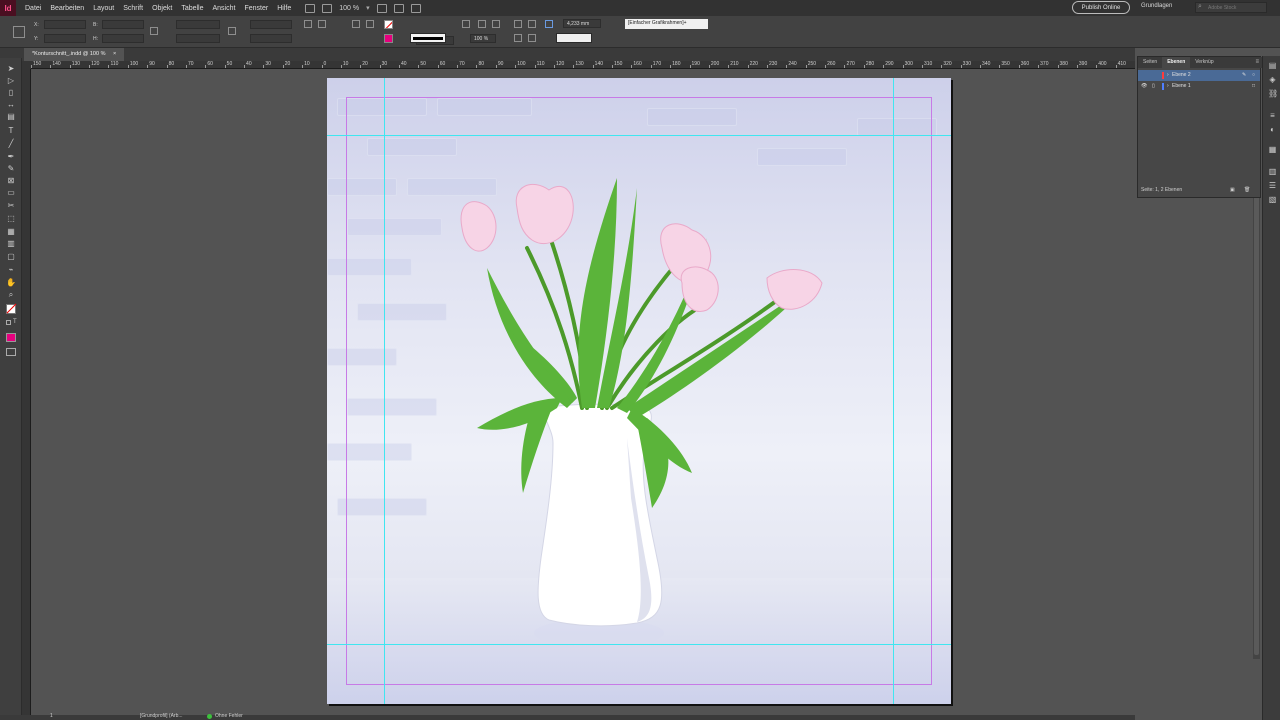 This screenshot has height=720, width=1280. I want to click on vertical-ruler, so click(26, 392).